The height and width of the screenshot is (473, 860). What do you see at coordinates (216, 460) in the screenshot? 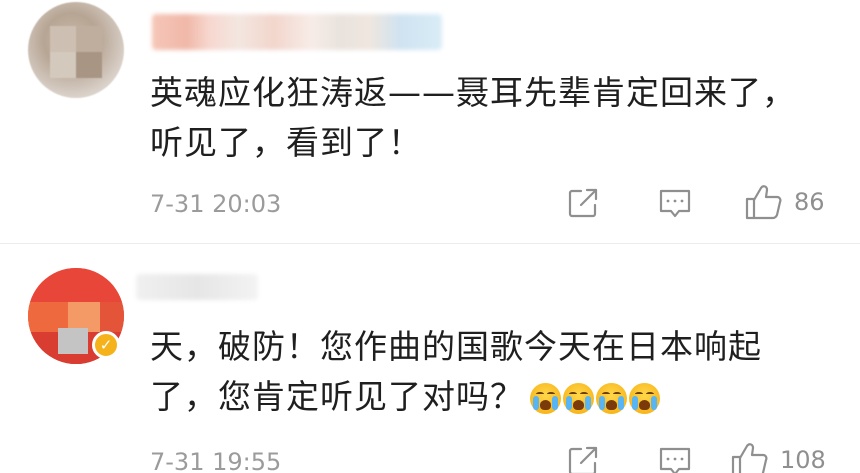
I see `comment-time: 7-31 19:55` at bounding box center [216, 460].